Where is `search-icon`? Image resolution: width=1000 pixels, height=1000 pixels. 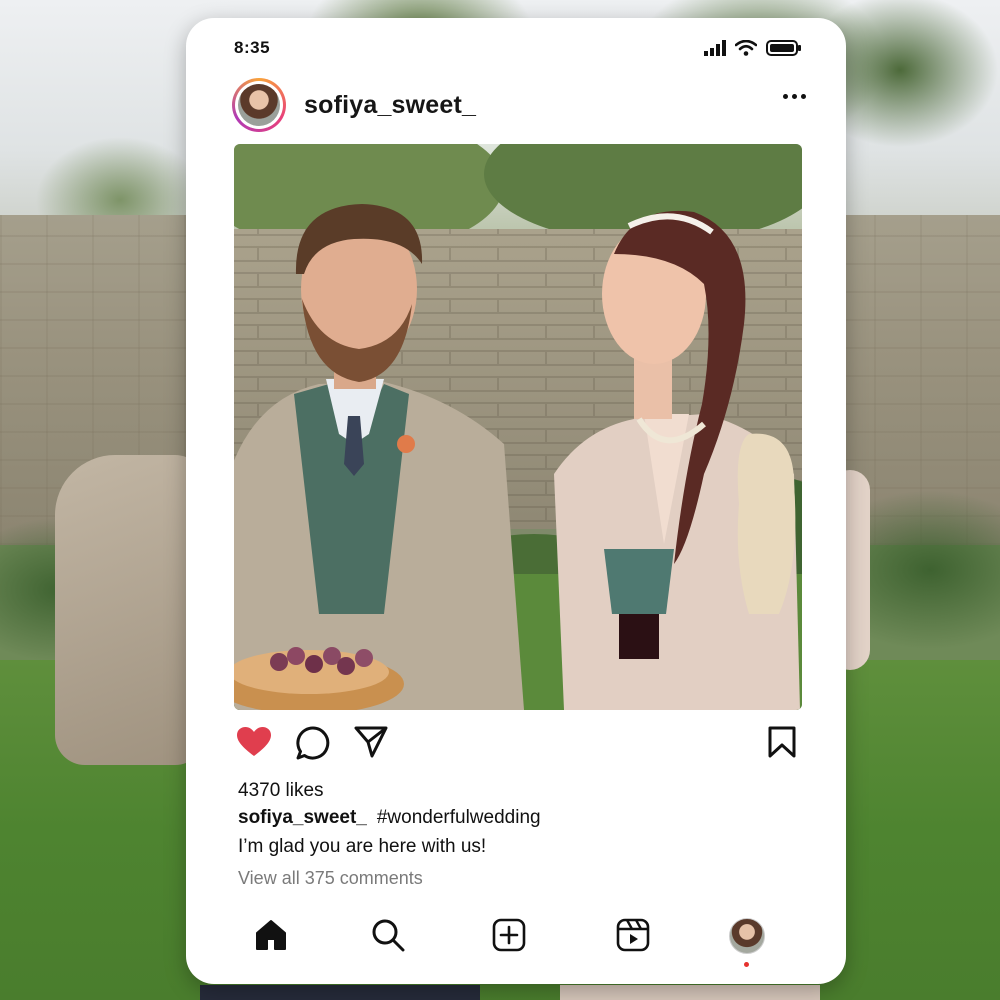
search-icon is located at coordinates (388, 937).